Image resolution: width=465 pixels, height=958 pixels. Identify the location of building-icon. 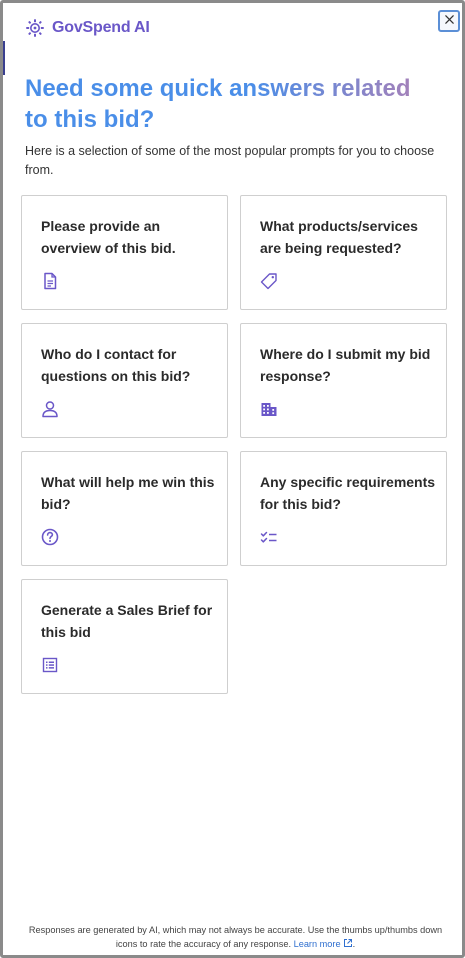
(269, 409).